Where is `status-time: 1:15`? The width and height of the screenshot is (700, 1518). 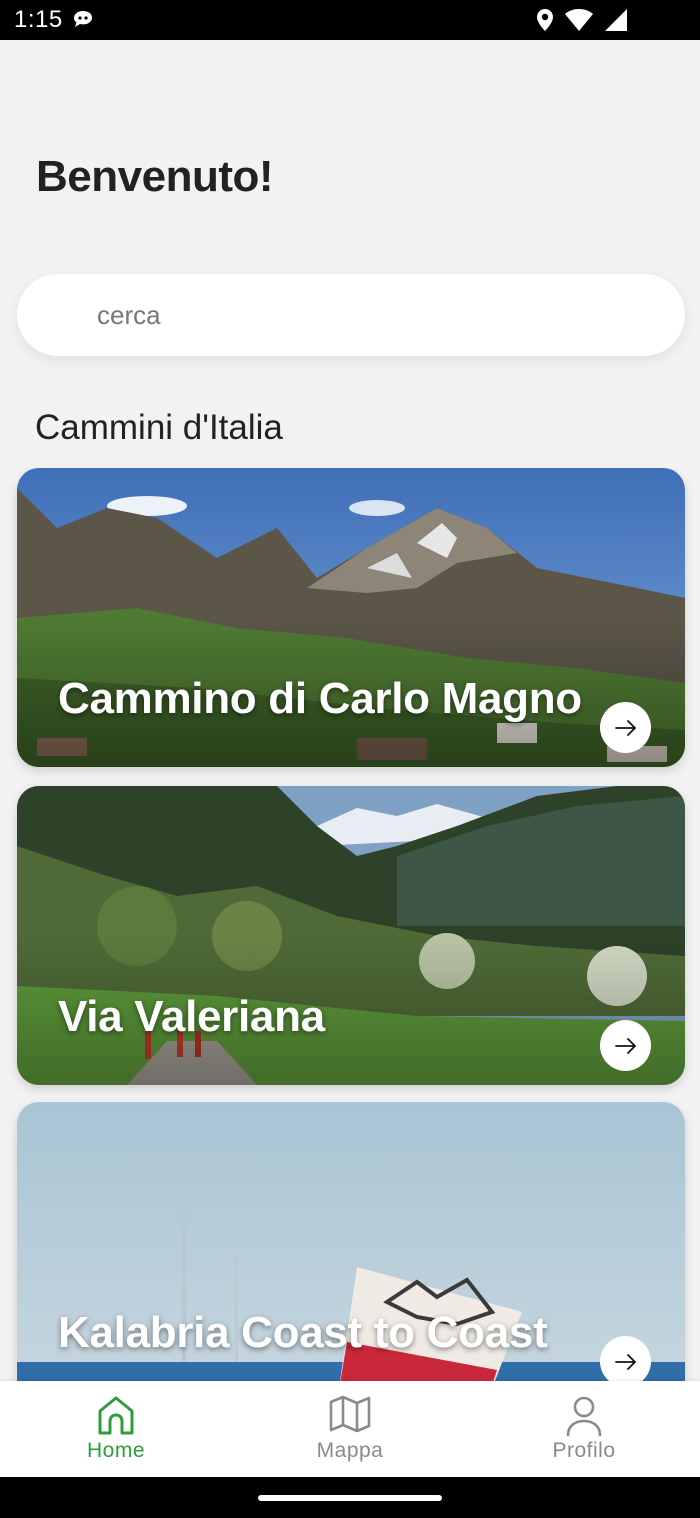
status-time: 1:15 is located at coordinates (38, 19).